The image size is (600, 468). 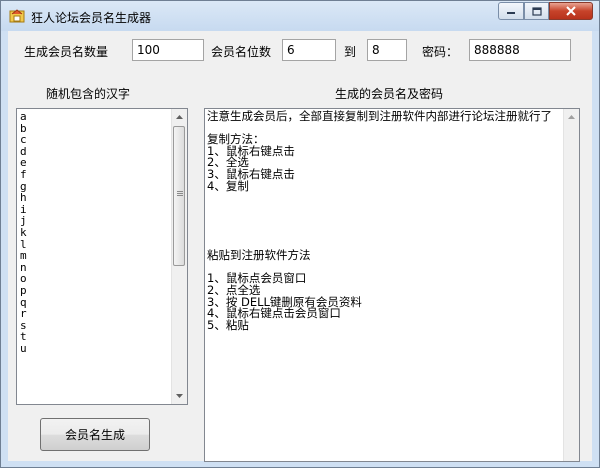 What do you see at coordinates (88, 94) in the screenshot?
I see `chars-heading: 随机包含的汉字` at bounding box center [88, 94].